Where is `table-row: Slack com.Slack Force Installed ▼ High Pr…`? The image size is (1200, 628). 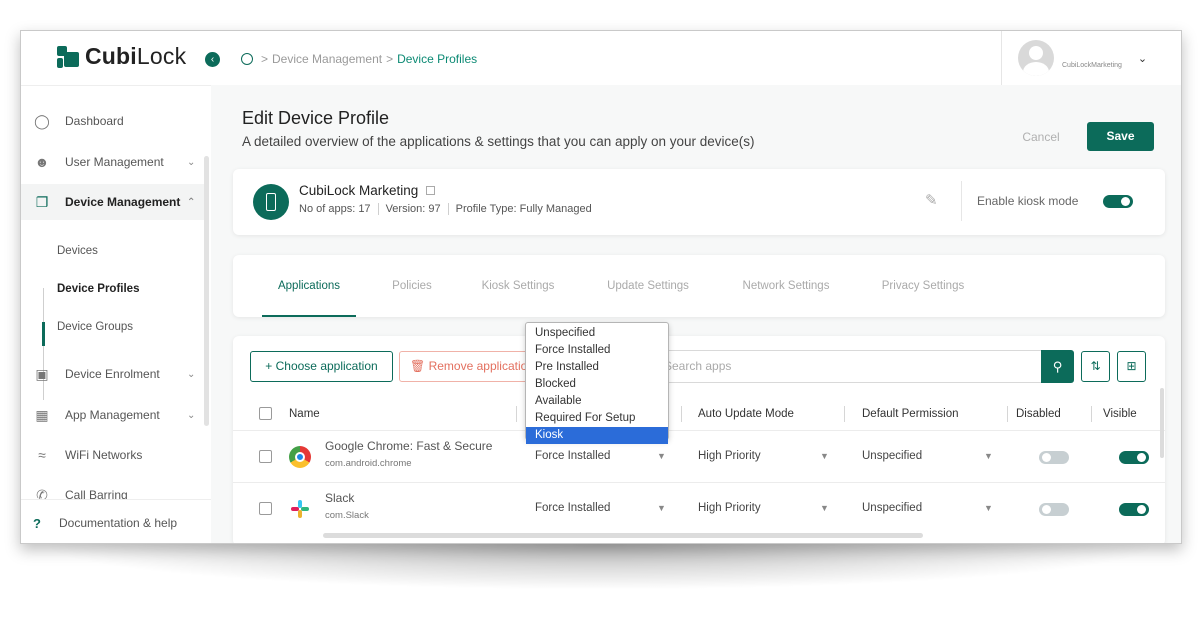
table-row: Slack com.Slack Force Installed ▼ High Pr… is located at coordinates (699, 508).